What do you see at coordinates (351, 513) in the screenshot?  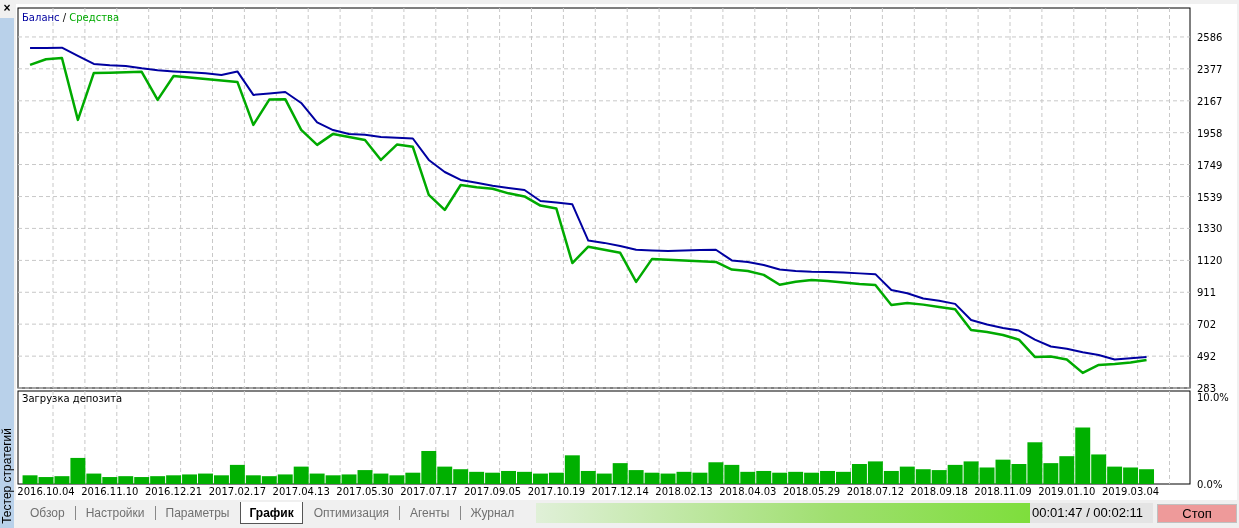 I see `tab: Оптимизация` at bounding box center [351, 513].